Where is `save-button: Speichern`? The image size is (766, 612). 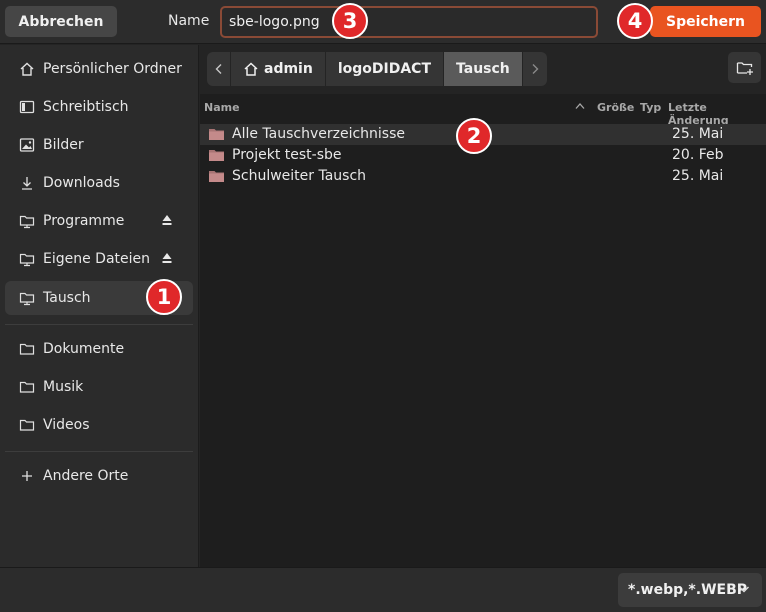 save-button: Speichern is located at coordinates (705, 21).